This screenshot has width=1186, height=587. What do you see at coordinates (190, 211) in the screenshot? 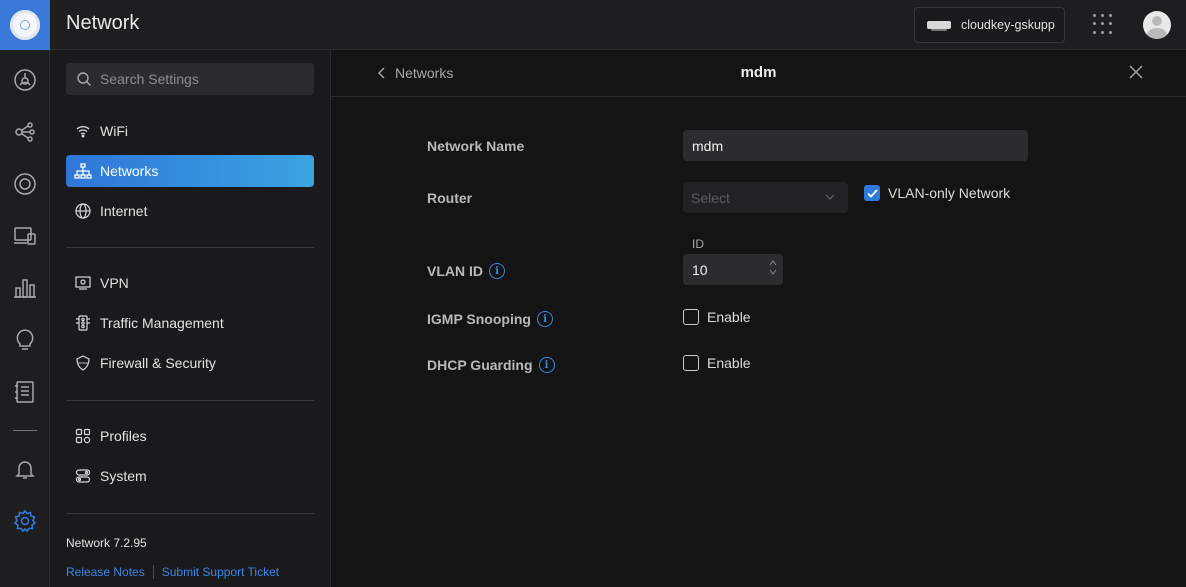
I see `sidebar-item-internet: Internet` at bounding box center [190, 211].